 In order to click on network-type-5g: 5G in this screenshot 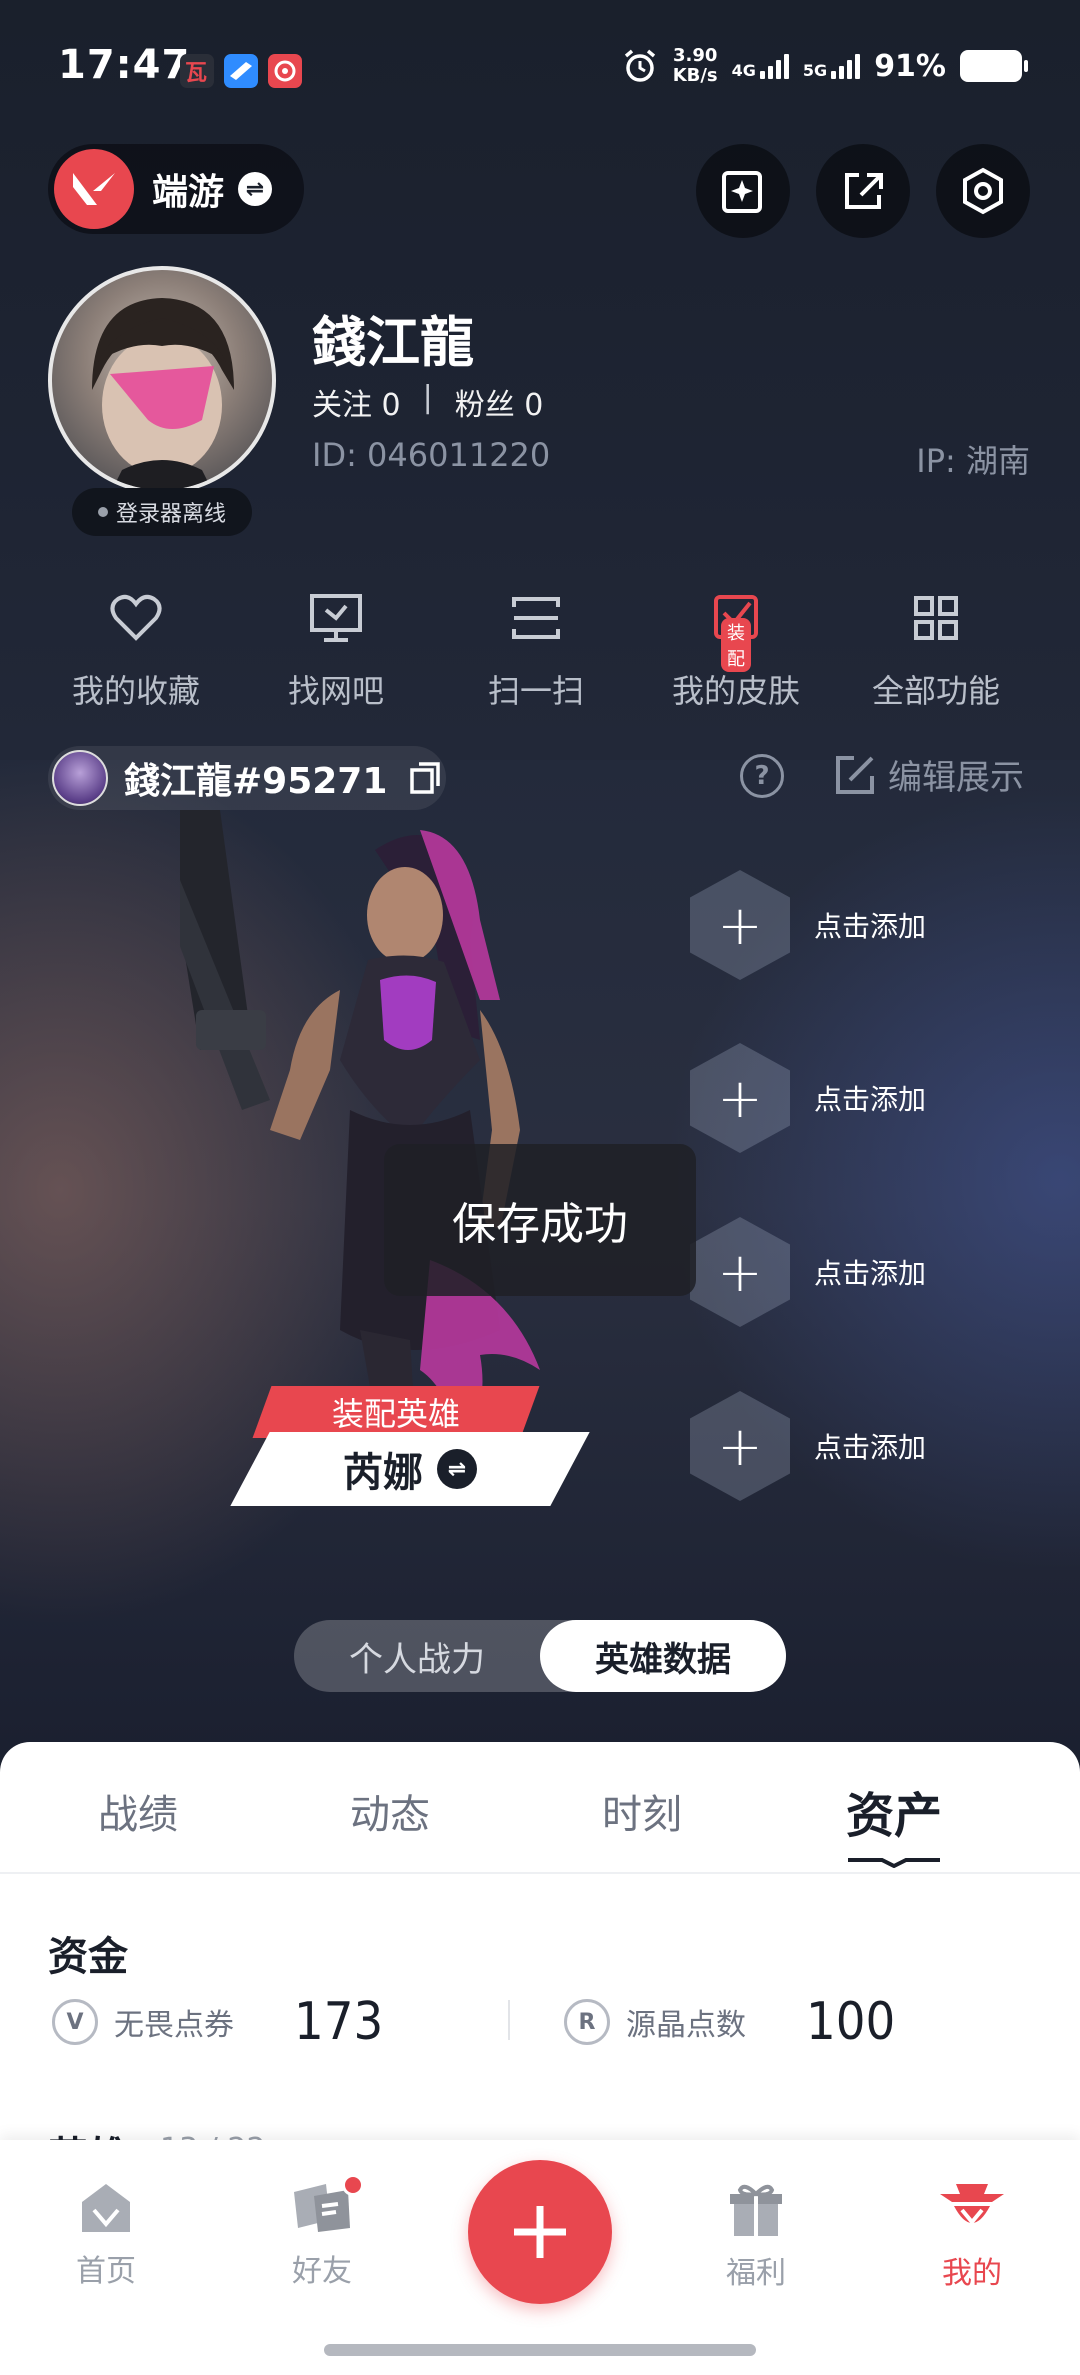, I will do `click(815, 70)`.